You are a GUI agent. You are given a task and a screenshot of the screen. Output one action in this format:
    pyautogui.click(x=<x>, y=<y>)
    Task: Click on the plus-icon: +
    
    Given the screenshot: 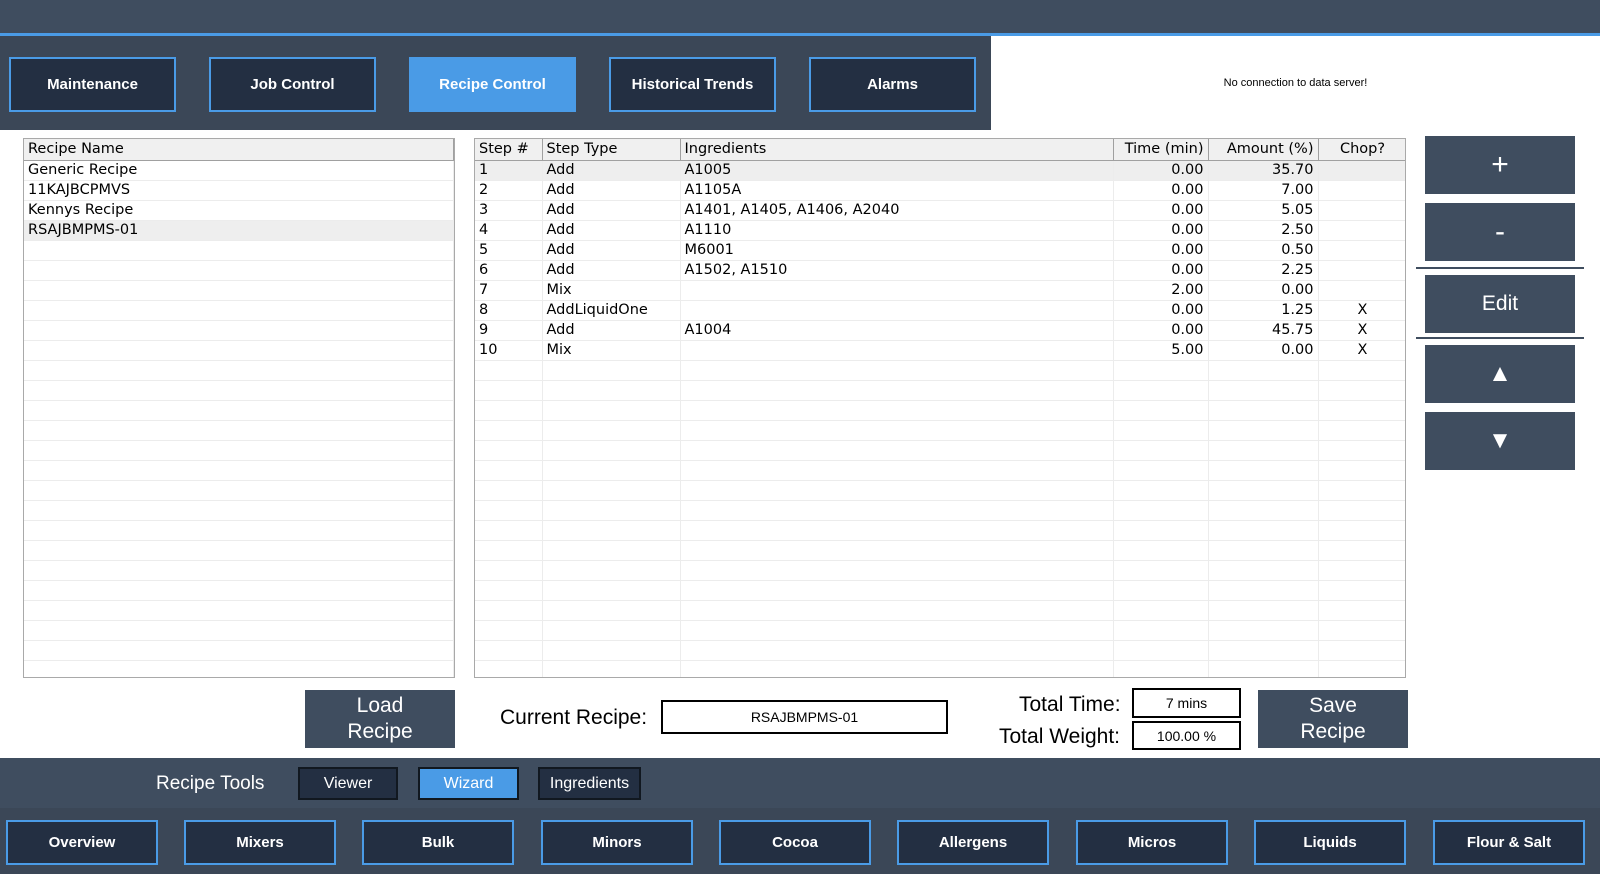 What is the action you would take?
    pyautogui.click(x=1500, y=164)
    